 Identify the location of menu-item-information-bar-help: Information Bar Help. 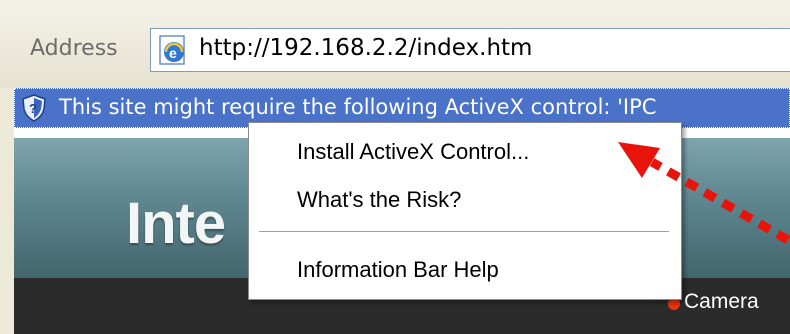
(398, 270).